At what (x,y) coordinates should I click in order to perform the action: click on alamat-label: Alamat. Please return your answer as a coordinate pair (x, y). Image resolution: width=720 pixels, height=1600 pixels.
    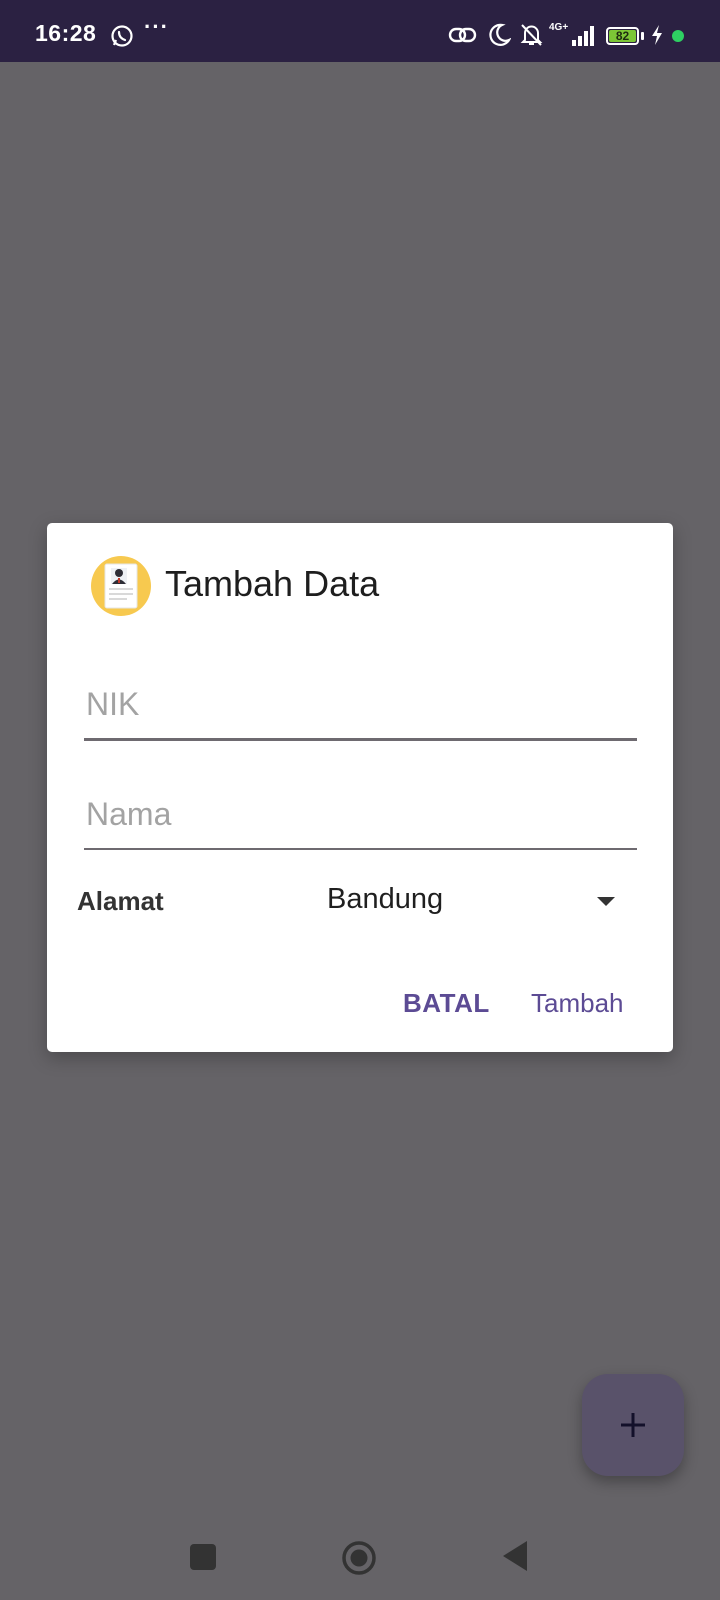
    Looking at the image, I should click on (120, 901).